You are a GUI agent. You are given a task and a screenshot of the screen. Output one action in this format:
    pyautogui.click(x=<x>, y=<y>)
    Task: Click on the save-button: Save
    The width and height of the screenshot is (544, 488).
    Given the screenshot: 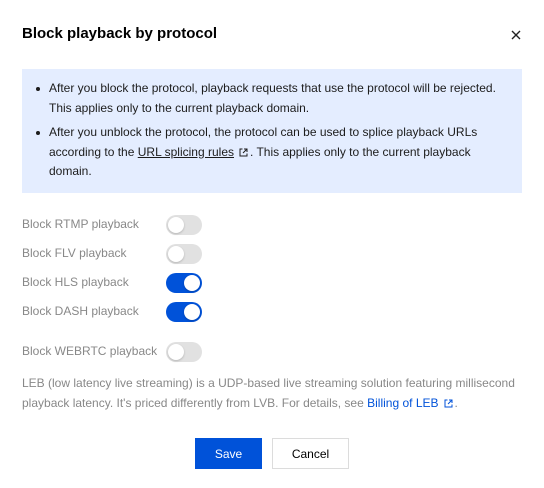 What is the action you would take?
    pyautogui.click(x=228, y=453)
    